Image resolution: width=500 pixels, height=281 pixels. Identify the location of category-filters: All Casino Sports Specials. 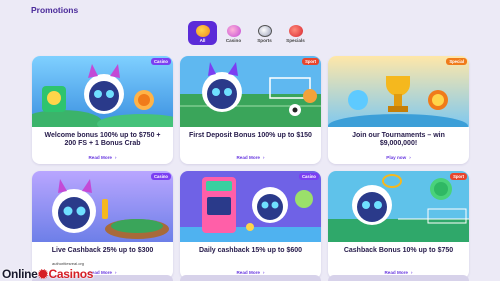
(249, 33).